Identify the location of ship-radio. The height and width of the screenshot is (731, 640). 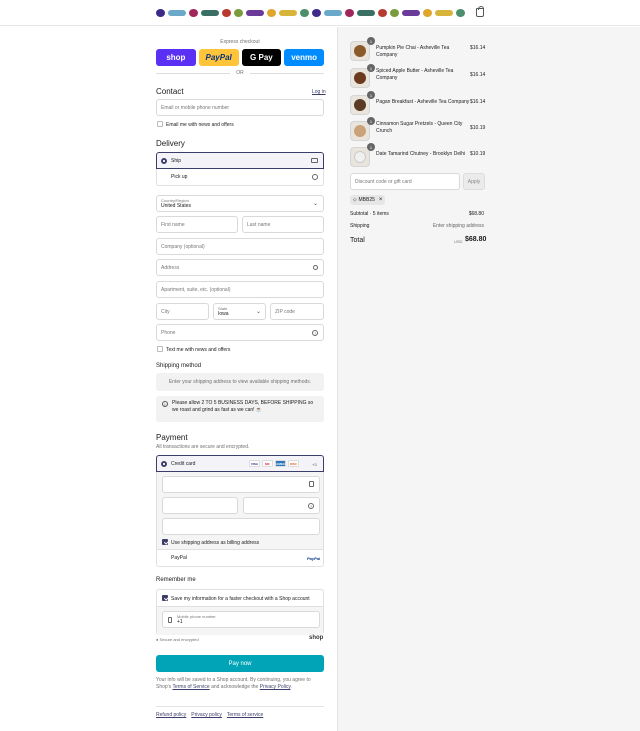
(164, 161).